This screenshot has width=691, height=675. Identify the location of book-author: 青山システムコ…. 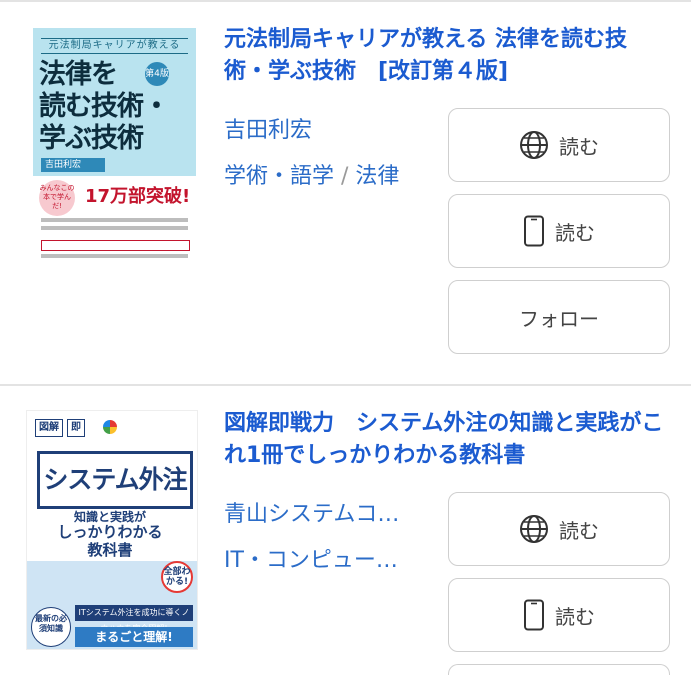
(311, 512).